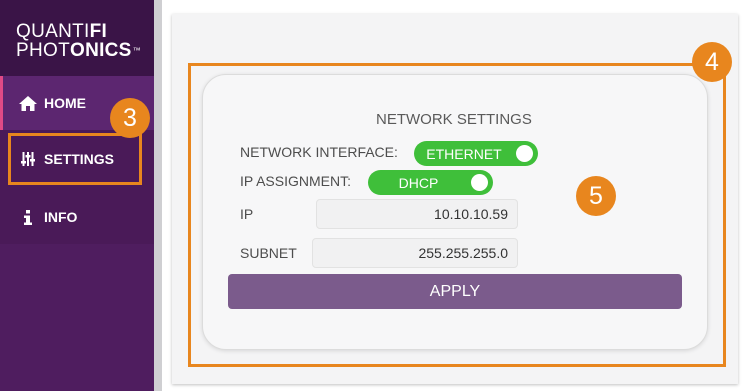 This screenshot has width=742, height=391. Describe the element at coordinates (75, 159) in the screenshot. I see `settings-highlight-box` at that location.